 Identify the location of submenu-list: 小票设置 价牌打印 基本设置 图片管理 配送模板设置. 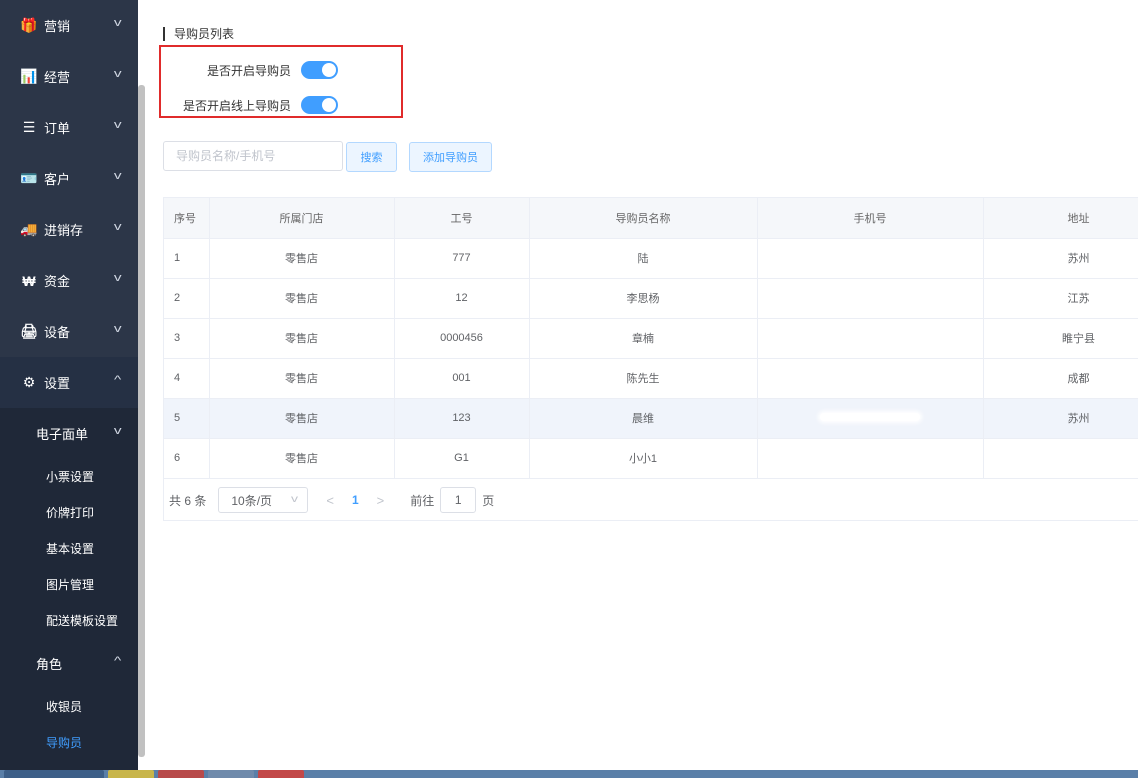
(69, 548).